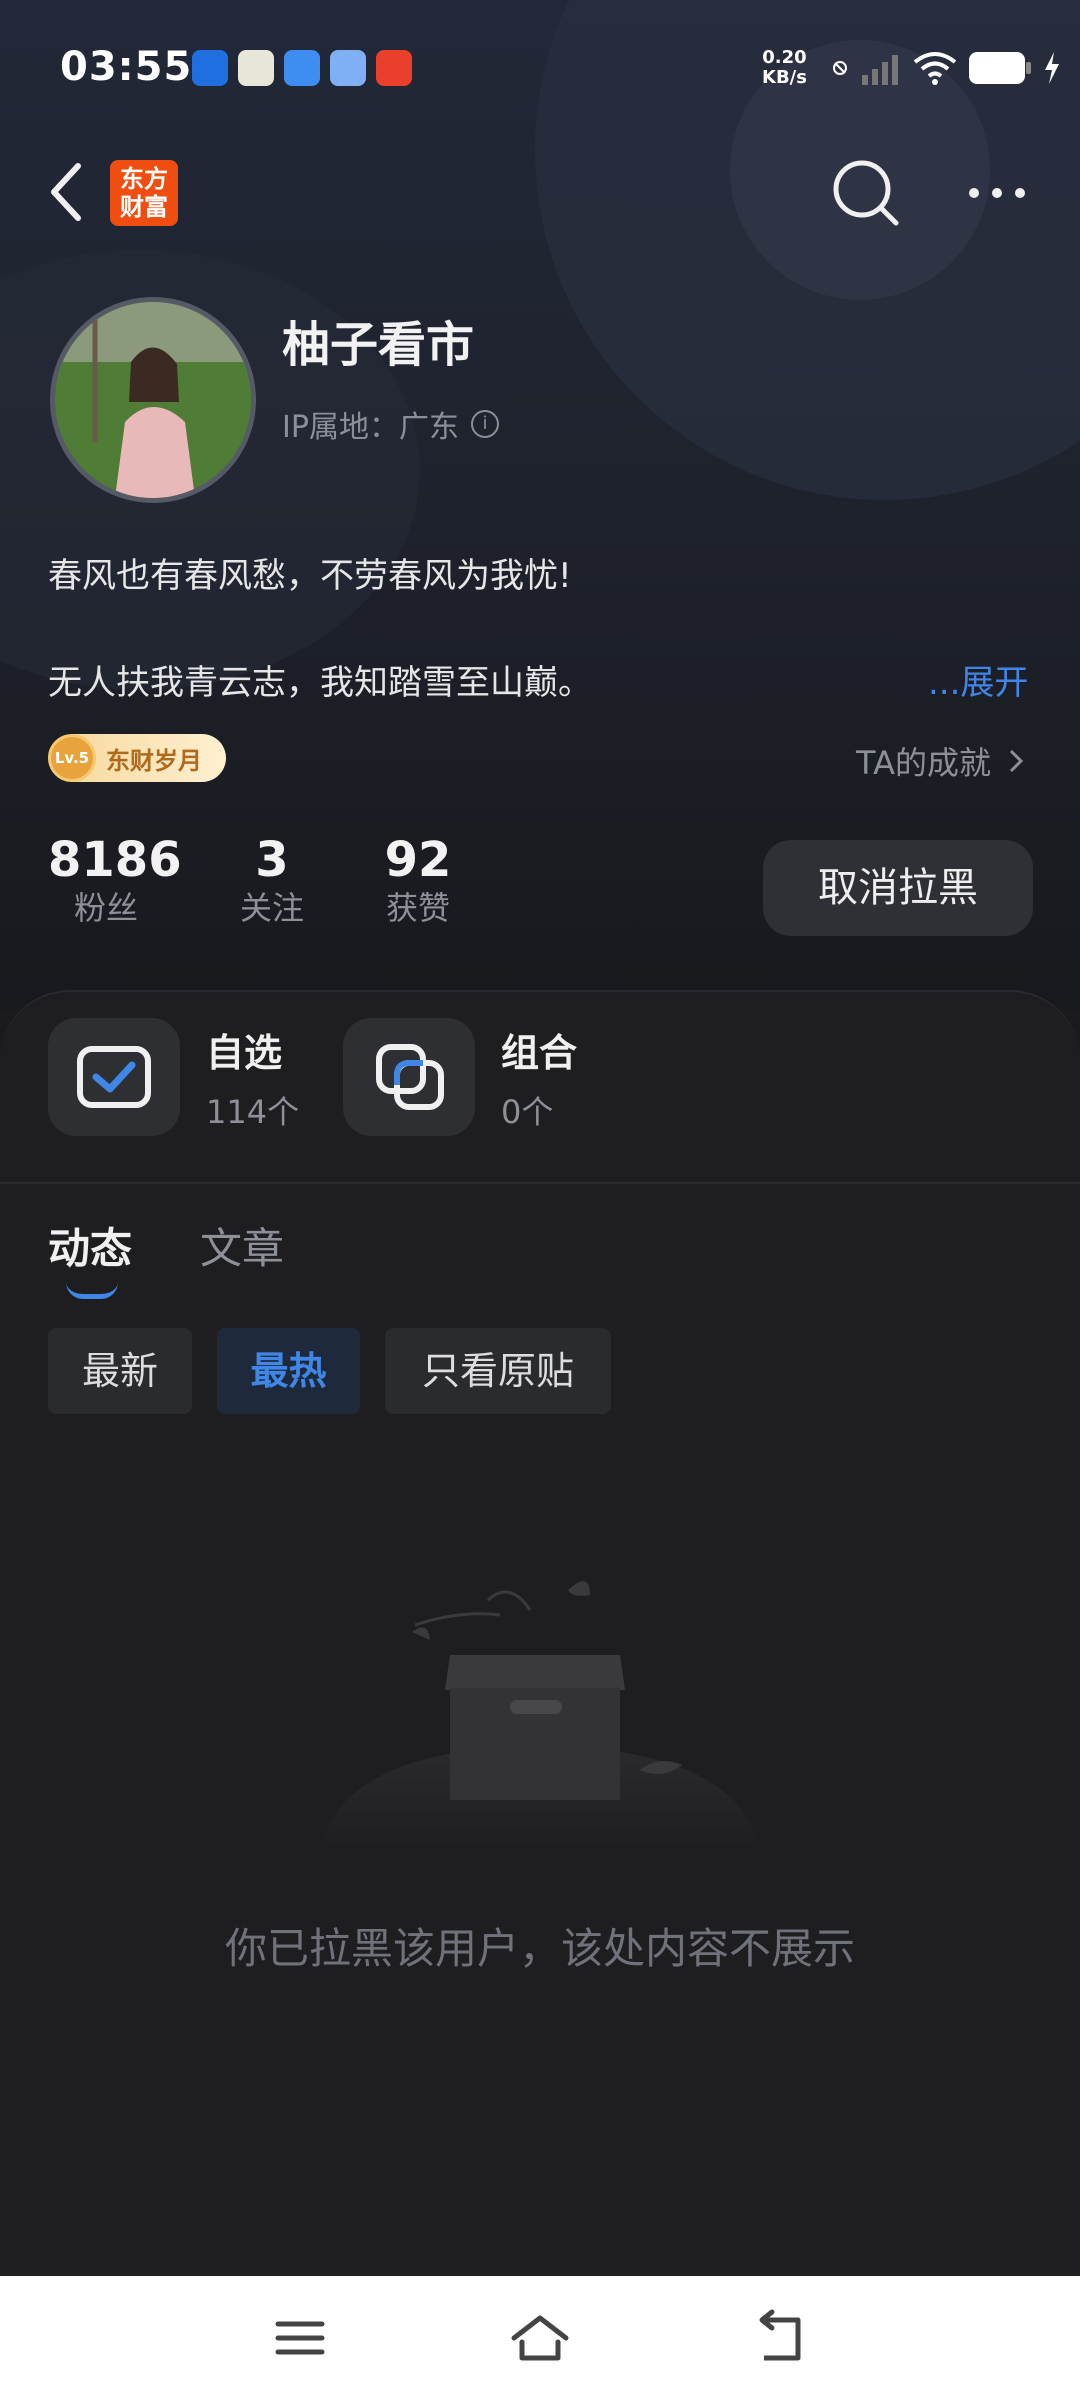  What do you see at coordinates (1017, 761) in the screenshot?
I see `chevron-right-icon` at bounding box center [1017, 761].